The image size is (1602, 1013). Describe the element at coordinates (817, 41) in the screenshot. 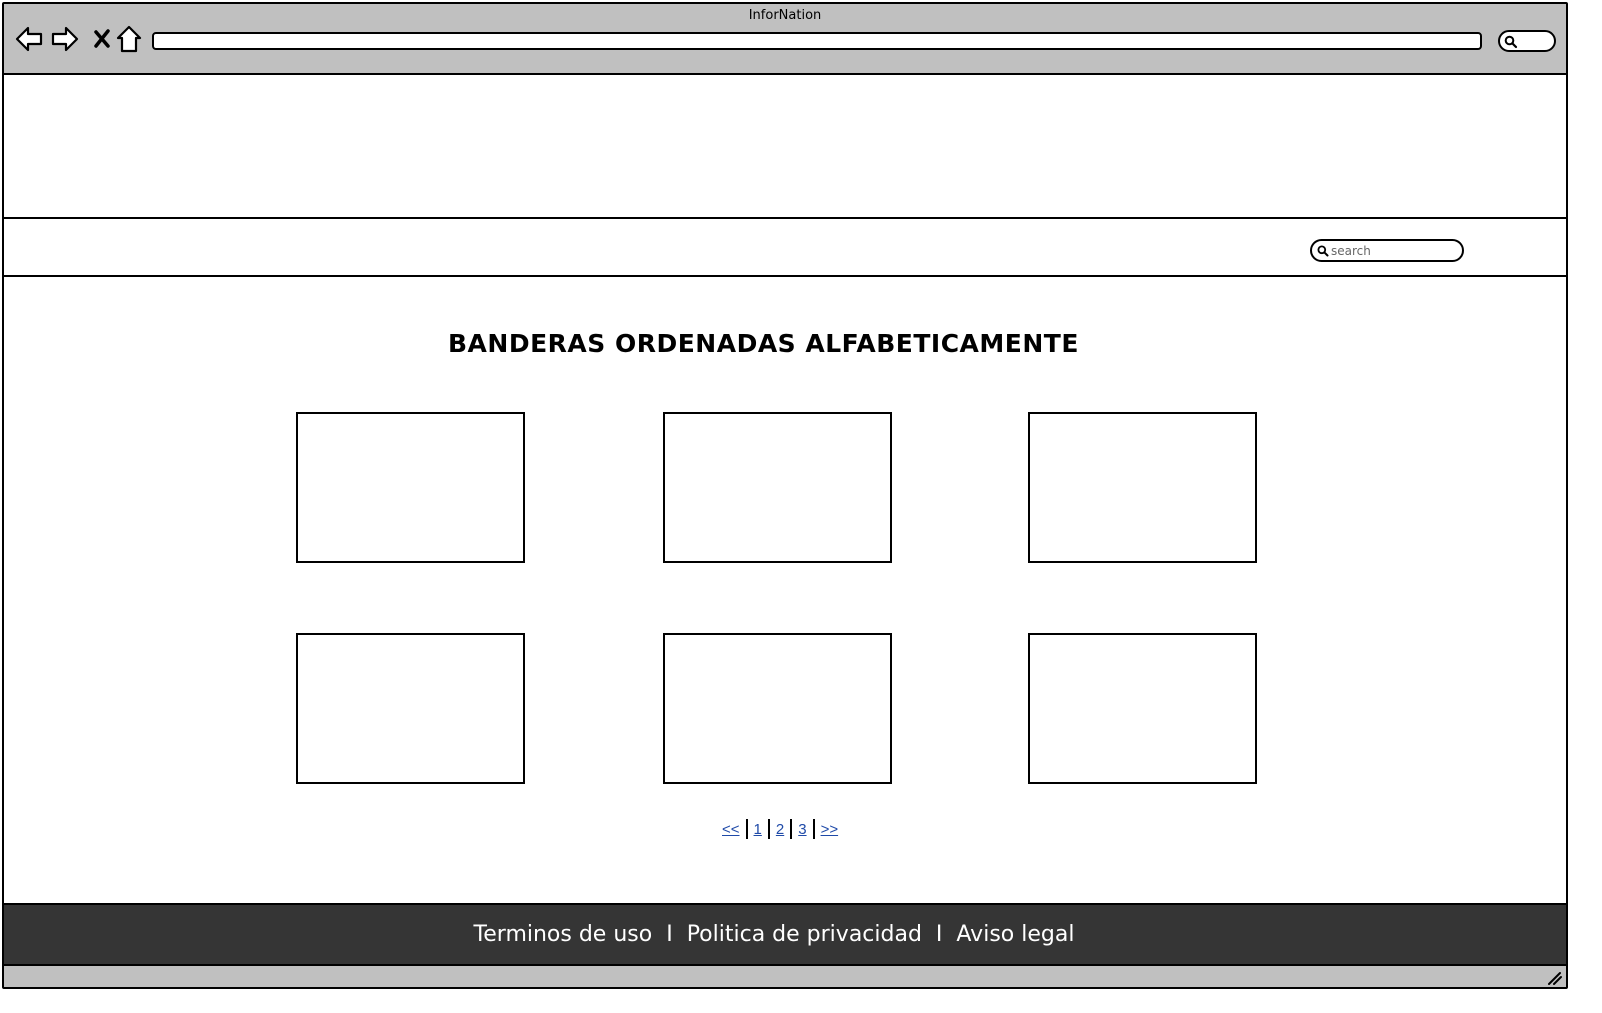

I see `url-bar` at that location.